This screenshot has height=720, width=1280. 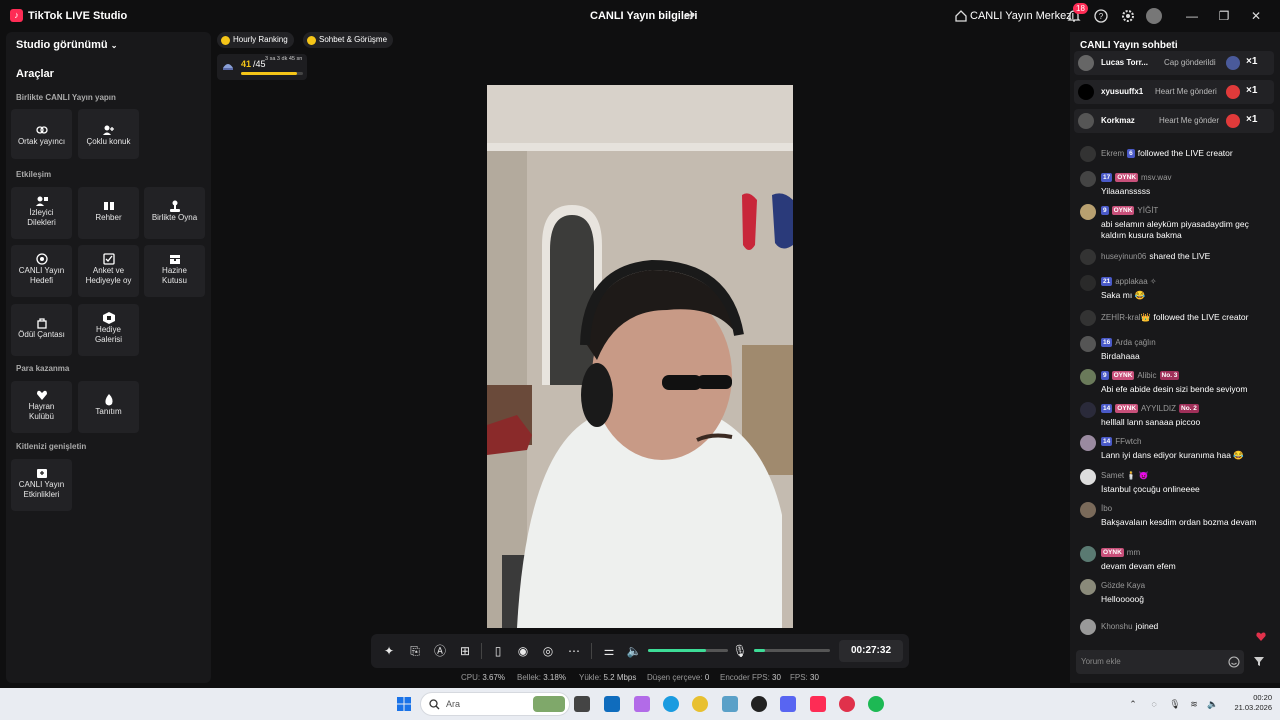 I want to click on level-badge: 16, so click(x=1107, y=342).